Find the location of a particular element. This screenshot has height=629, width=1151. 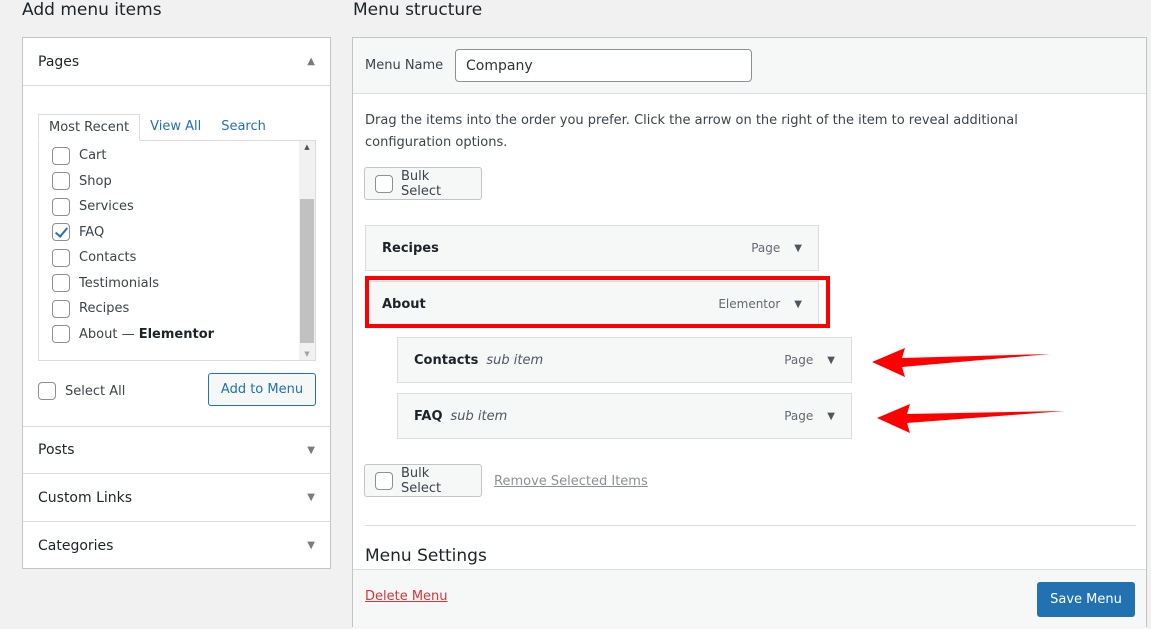

bulk-select-button-bottom: Bulk Select is located at coordinates (423, 480).